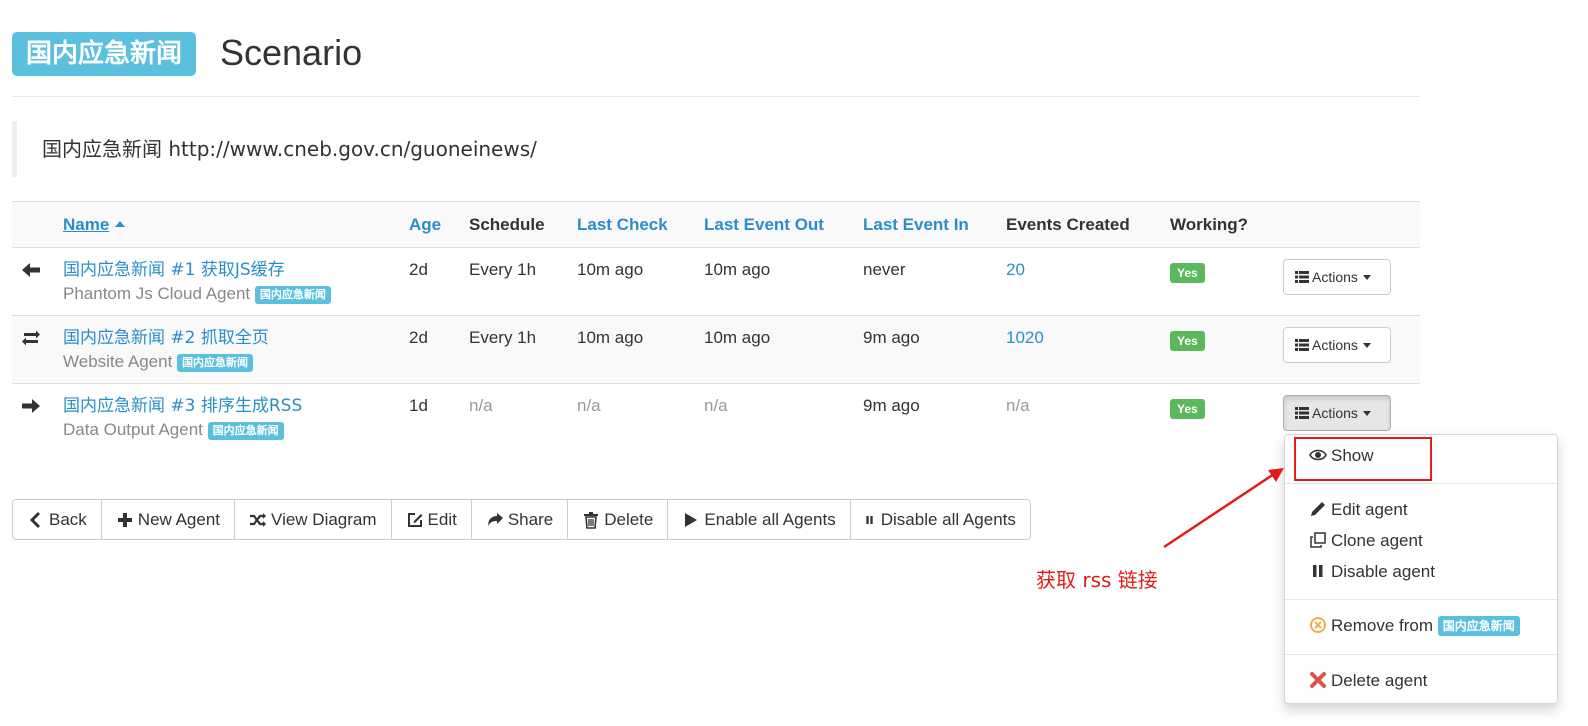 Image resolution: width=1588 pixels, height=726 pixels. I want to click on agent-cell: 国内应急新闻 #2 抓取全页 Website Agent 国内应急新闻, so click(166, 350).